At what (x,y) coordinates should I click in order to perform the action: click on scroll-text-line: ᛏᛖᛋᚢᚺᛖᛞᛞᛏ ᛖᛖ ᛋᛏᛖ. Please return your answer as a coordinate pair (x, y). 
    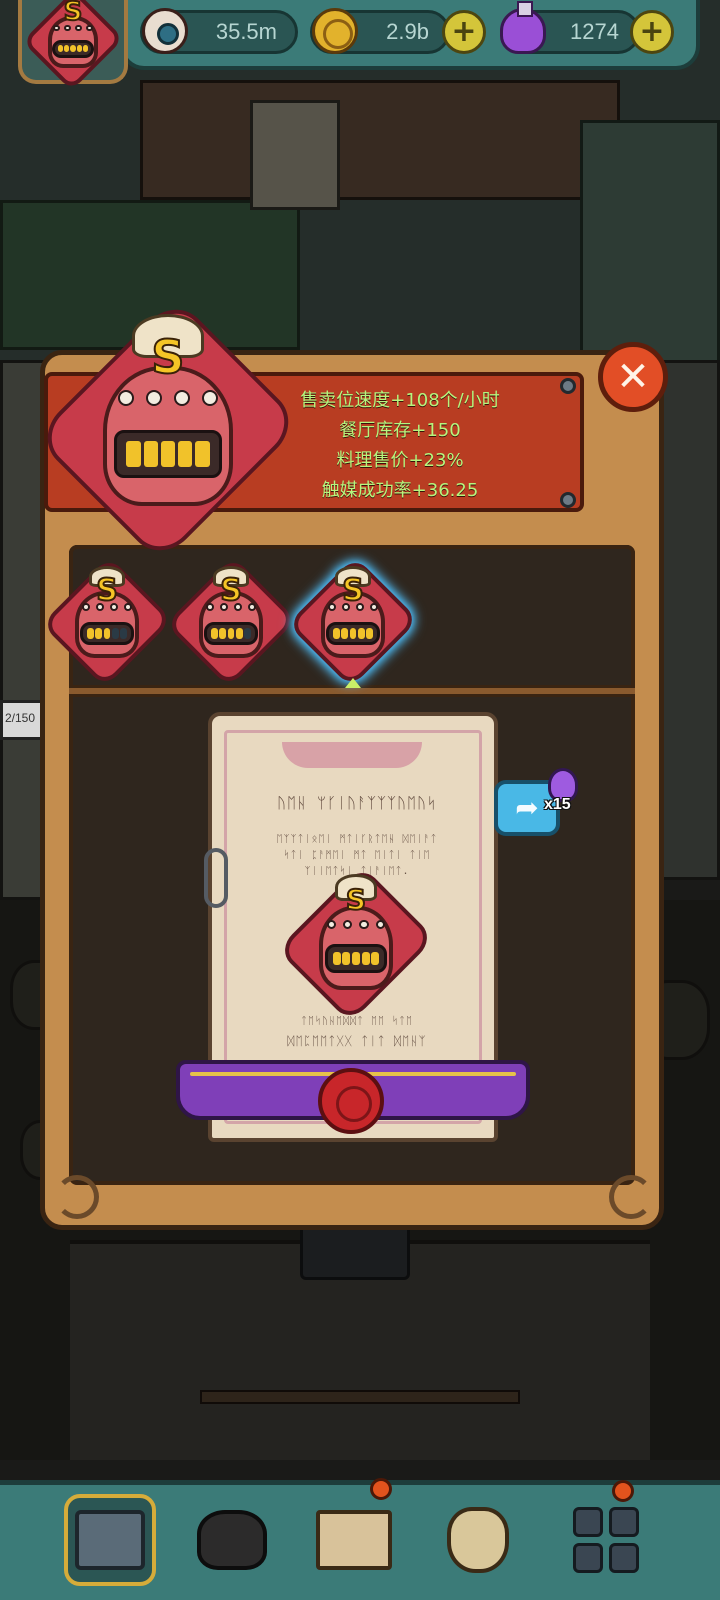
    Looking at the image, I should click on (357, 1021).